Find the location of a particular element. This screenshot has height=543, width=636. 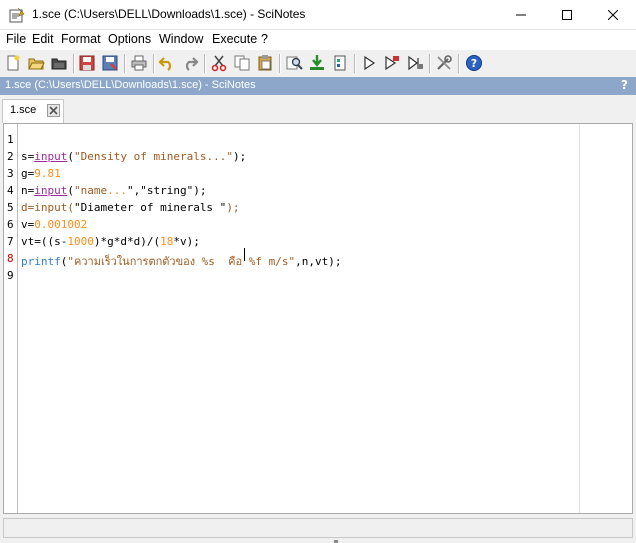

find-replace-icon is located at coordinates (294, 63).